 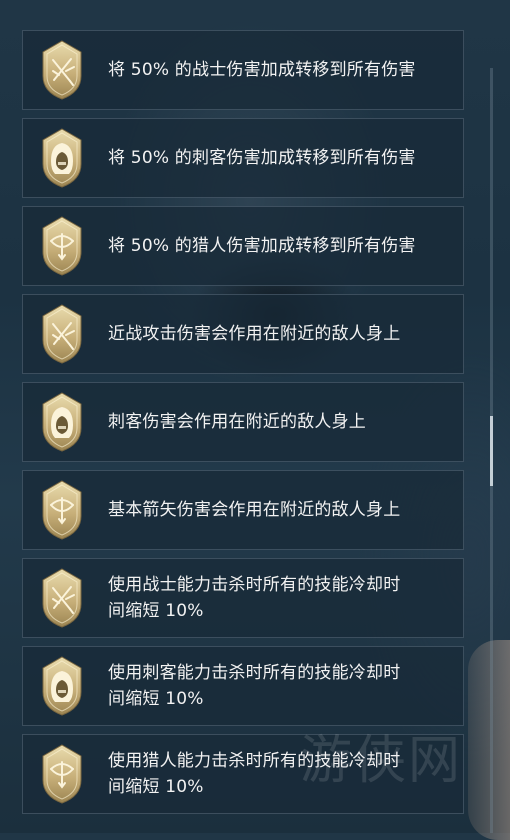 I want to click on watermark: 游侠网, so click(x=381, y=761).